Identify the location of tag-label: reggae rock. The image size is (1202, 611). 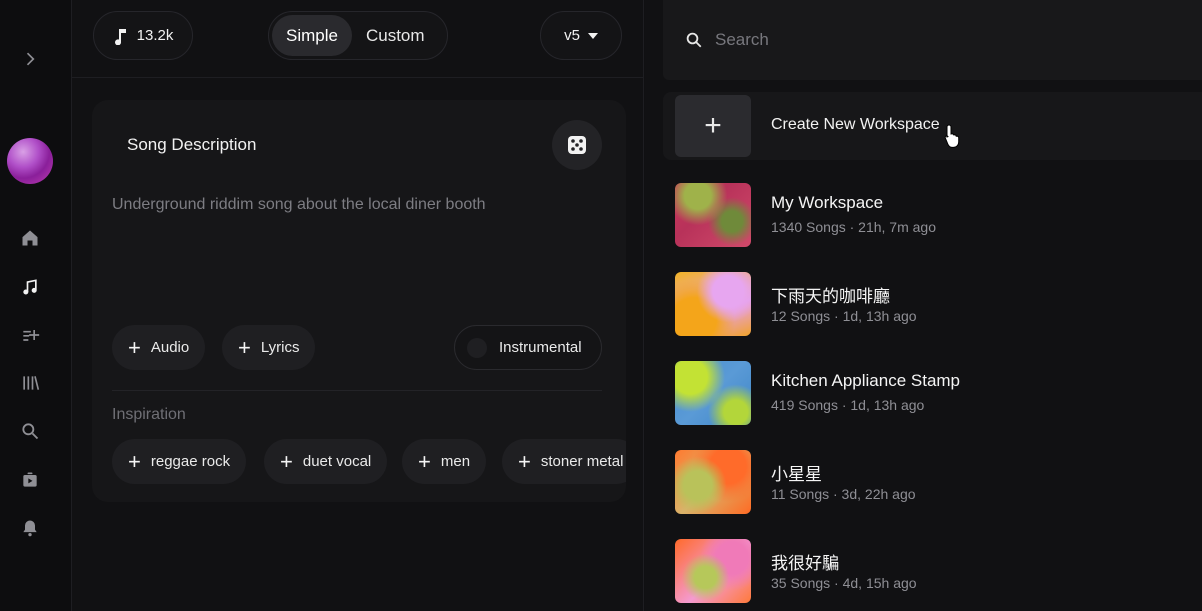
(190, 461).